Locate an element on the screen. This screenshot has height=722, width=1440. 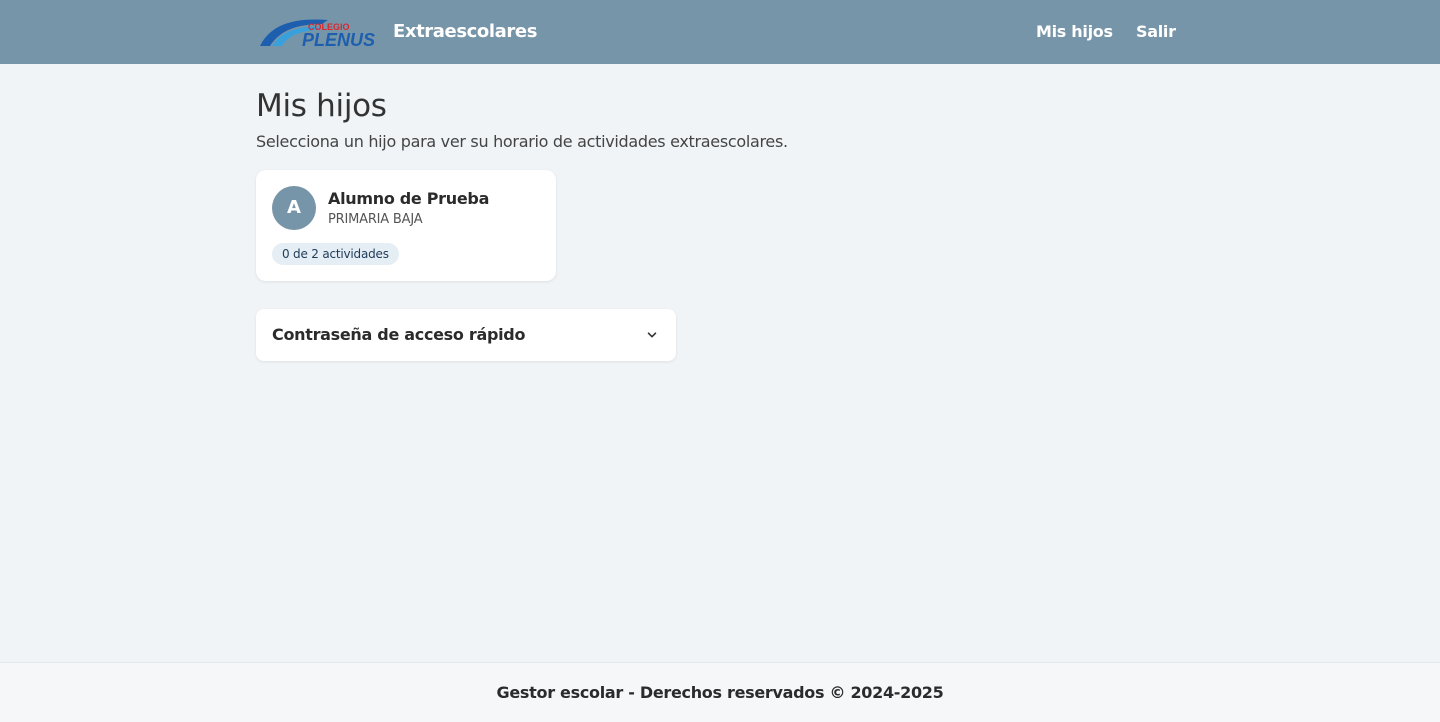
child-grade: PRIMARIA BAJA is located at coordinates (375, 219).